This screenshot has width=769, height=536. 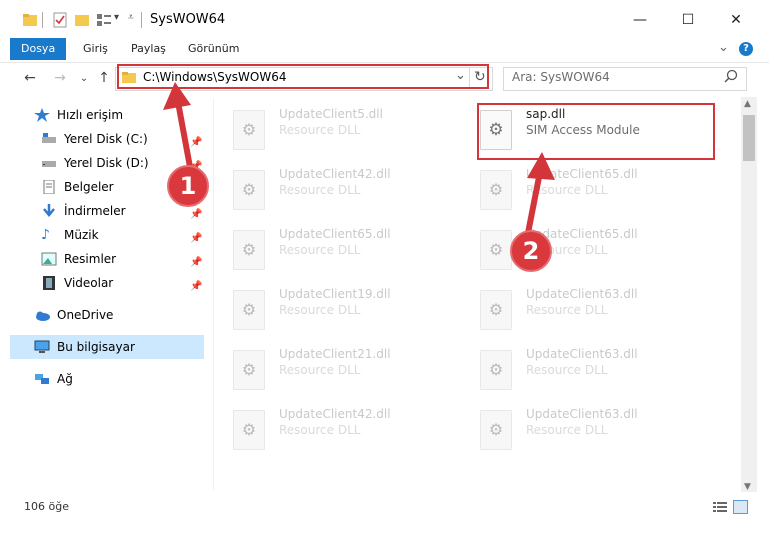 What do you see at coordinates (184, 134) in the screenshot?
I see `arrow-1-shaft` at bounding box center [184, 134].